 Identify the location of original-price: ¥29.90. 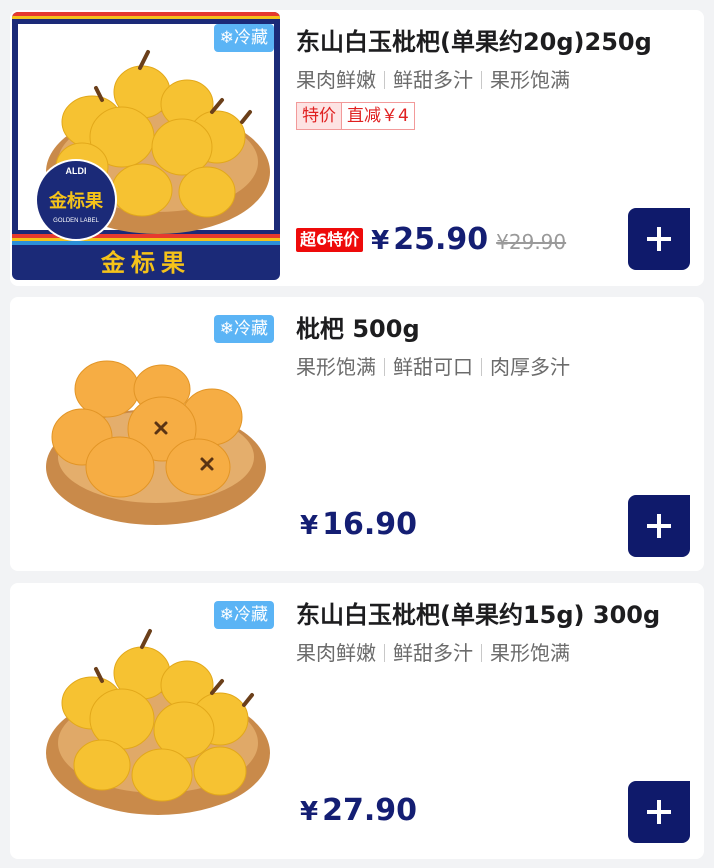
(531, 242).